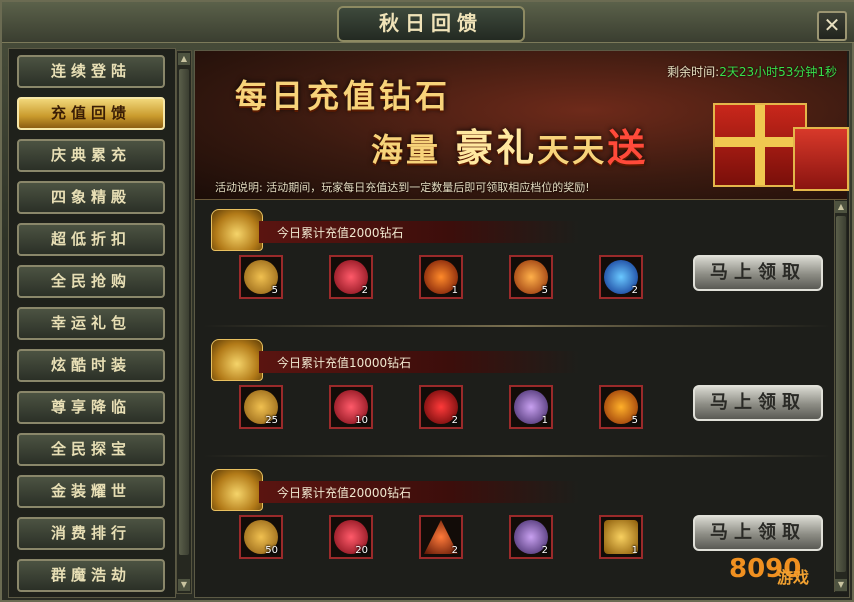  Describe the element at coordinates (628, 147) in the screenshot. I see `banner-headline-2d: 送` at that location.